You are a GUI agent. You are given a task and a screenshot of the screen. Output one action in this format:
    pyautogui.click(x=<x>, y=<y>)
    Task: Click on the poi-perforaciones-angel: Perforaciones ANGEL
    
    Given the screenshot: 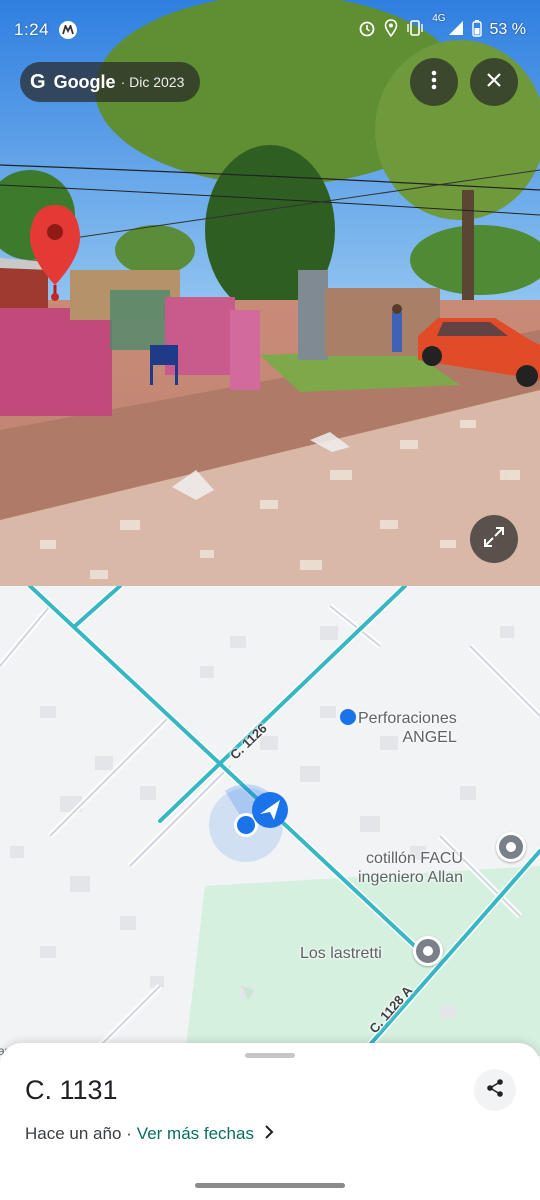 What is the action you would take?
    pyautogui.click(x=398, y=718)
    